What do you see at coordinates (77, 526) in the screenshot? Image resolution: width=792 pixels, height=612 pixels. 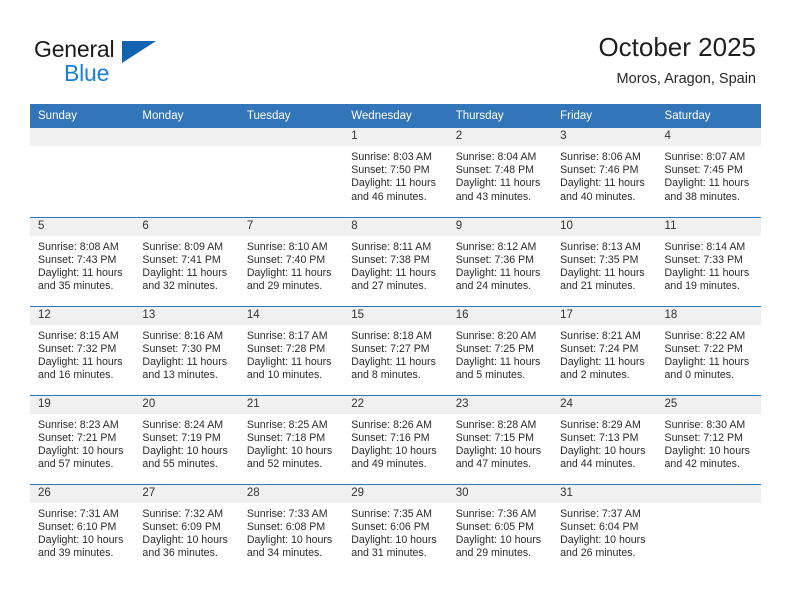 I see `sunset-time: Sunset: 6:10 PM` at bounding box center [77, 526].